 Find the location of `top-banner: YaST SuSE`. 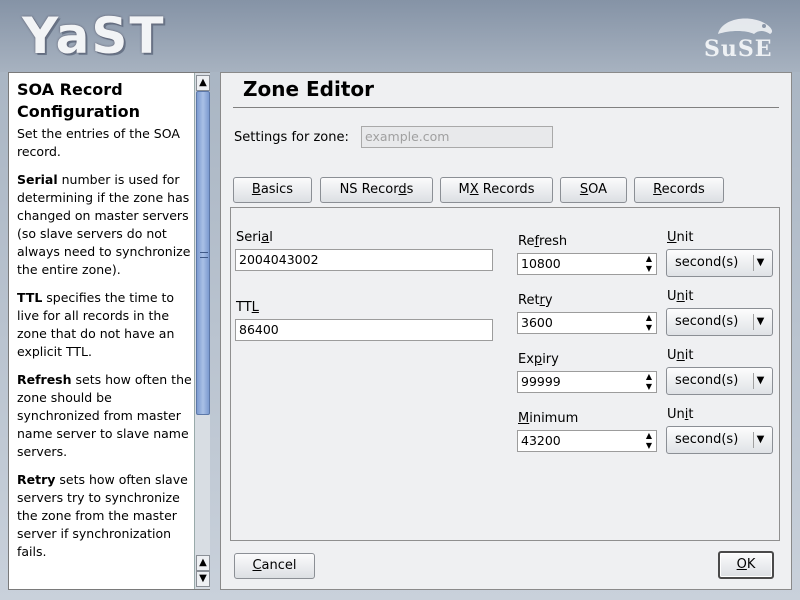

top-banner: YaST SuSE is located at coordinates (400, 36).